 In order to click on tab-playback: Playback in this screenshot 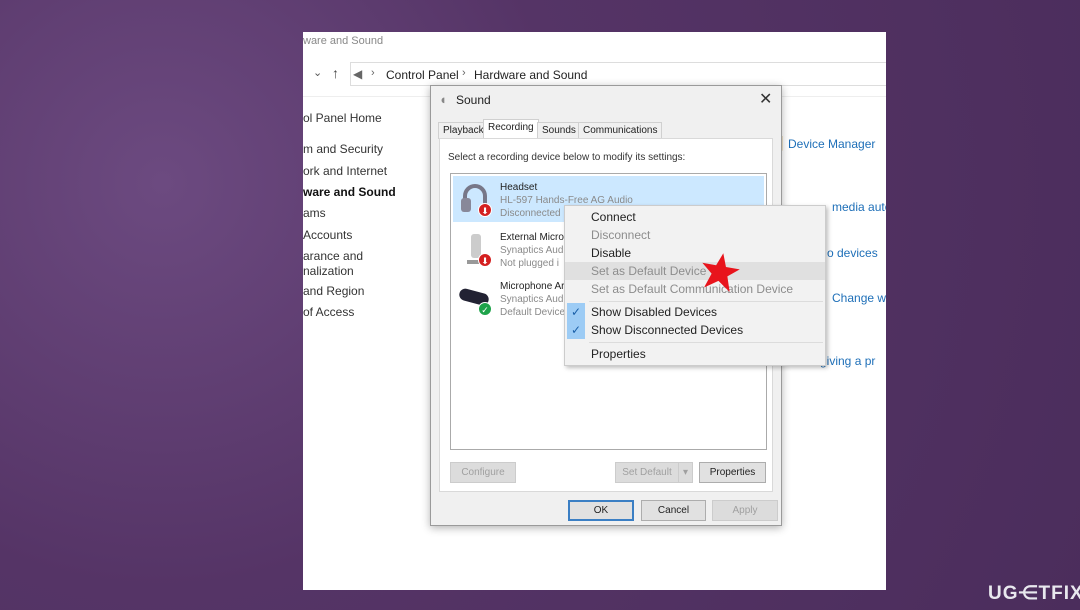, I will do `click(463, 130)`.